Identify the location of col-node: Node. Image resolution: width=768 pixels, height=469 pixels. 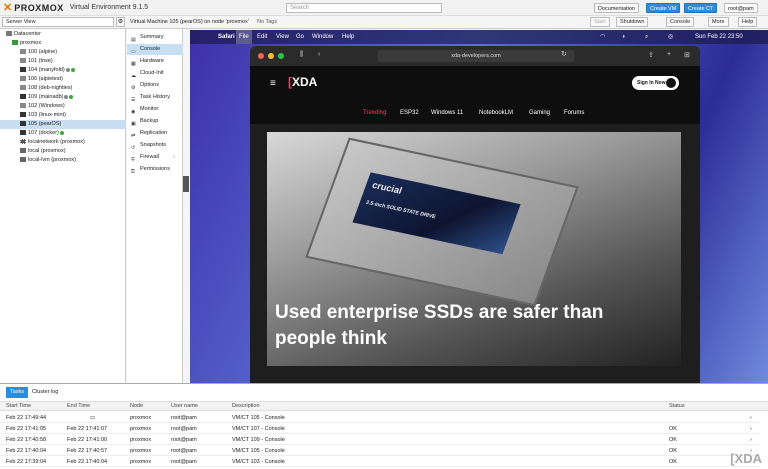
(136, 406).